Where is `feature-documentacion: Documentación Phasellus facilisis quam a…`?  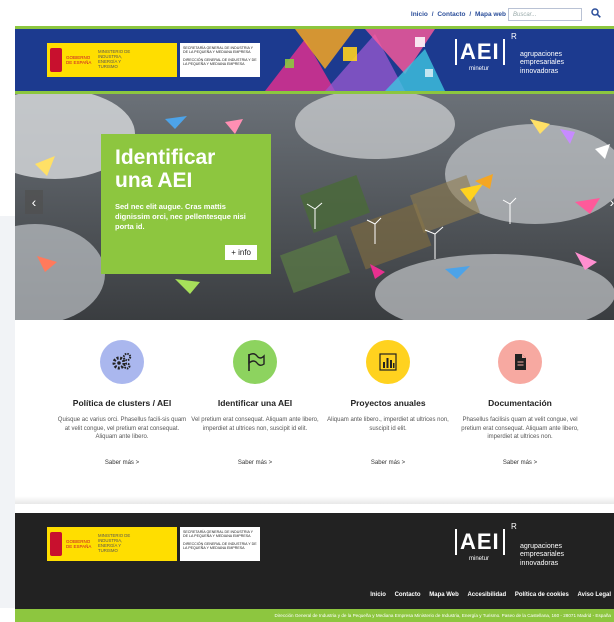
feature-documentacion: Documentación Phasellus facilisis quam a… is located at coordinates (520, 403).